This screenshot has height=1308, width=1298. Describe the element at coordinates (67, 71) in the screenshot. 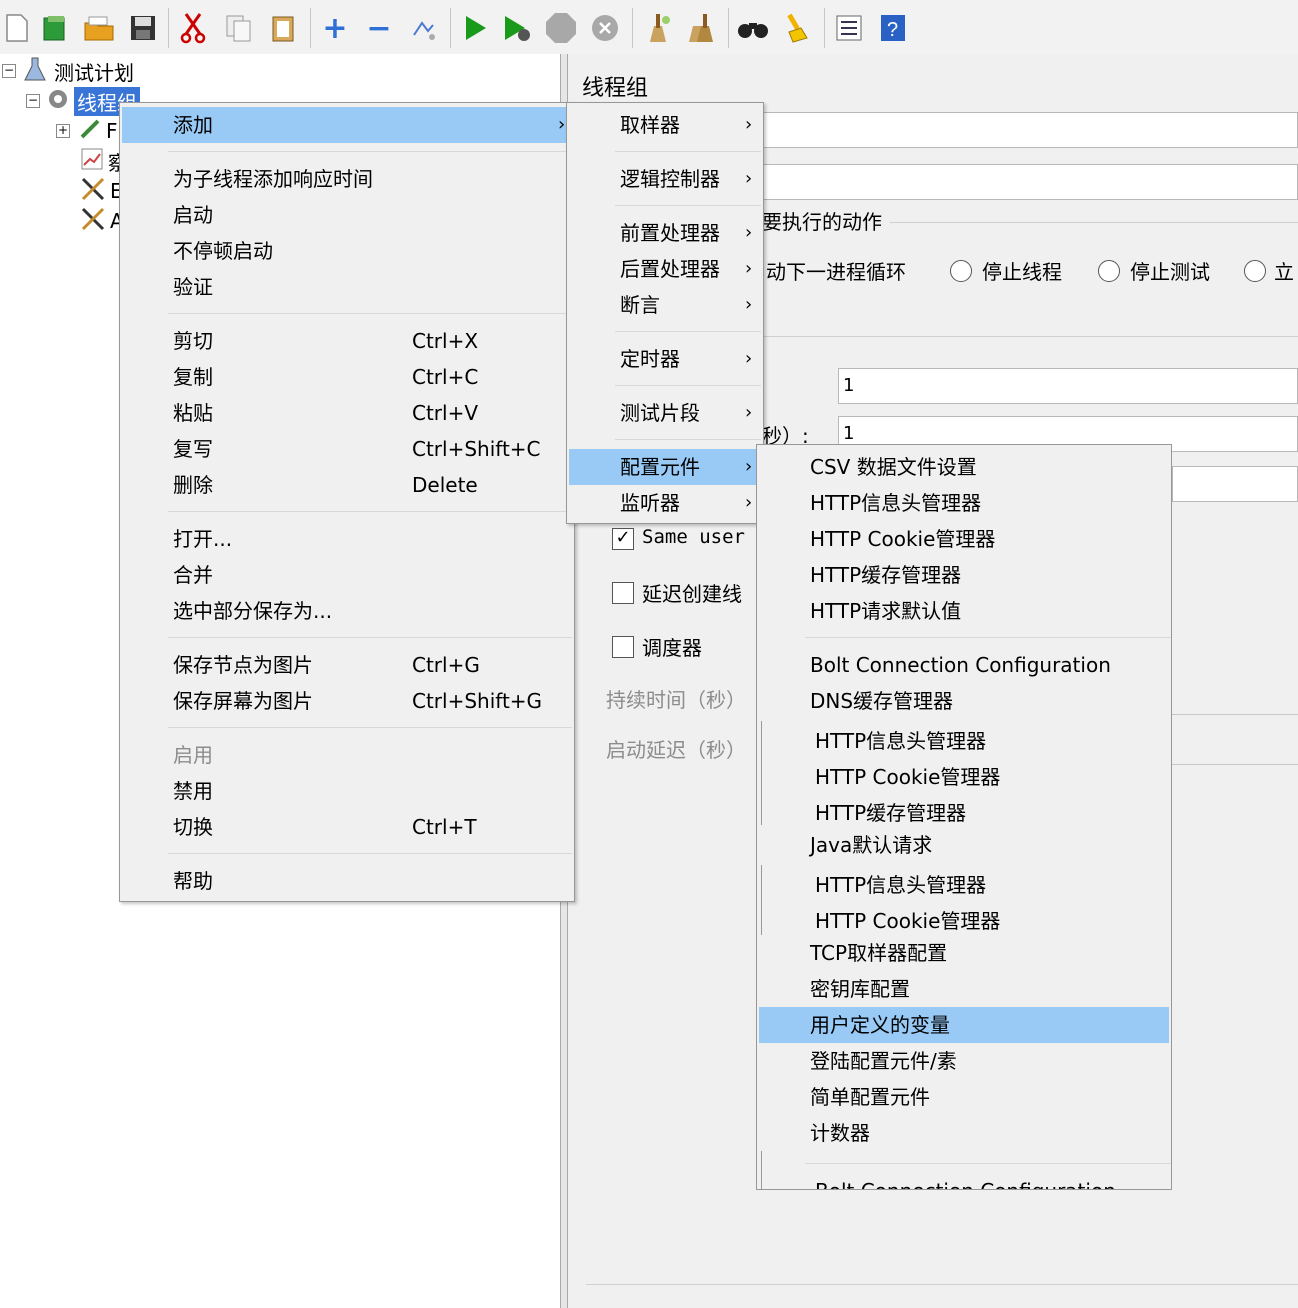

I see `tree-item-test-plan: − 测试计划` at that location.